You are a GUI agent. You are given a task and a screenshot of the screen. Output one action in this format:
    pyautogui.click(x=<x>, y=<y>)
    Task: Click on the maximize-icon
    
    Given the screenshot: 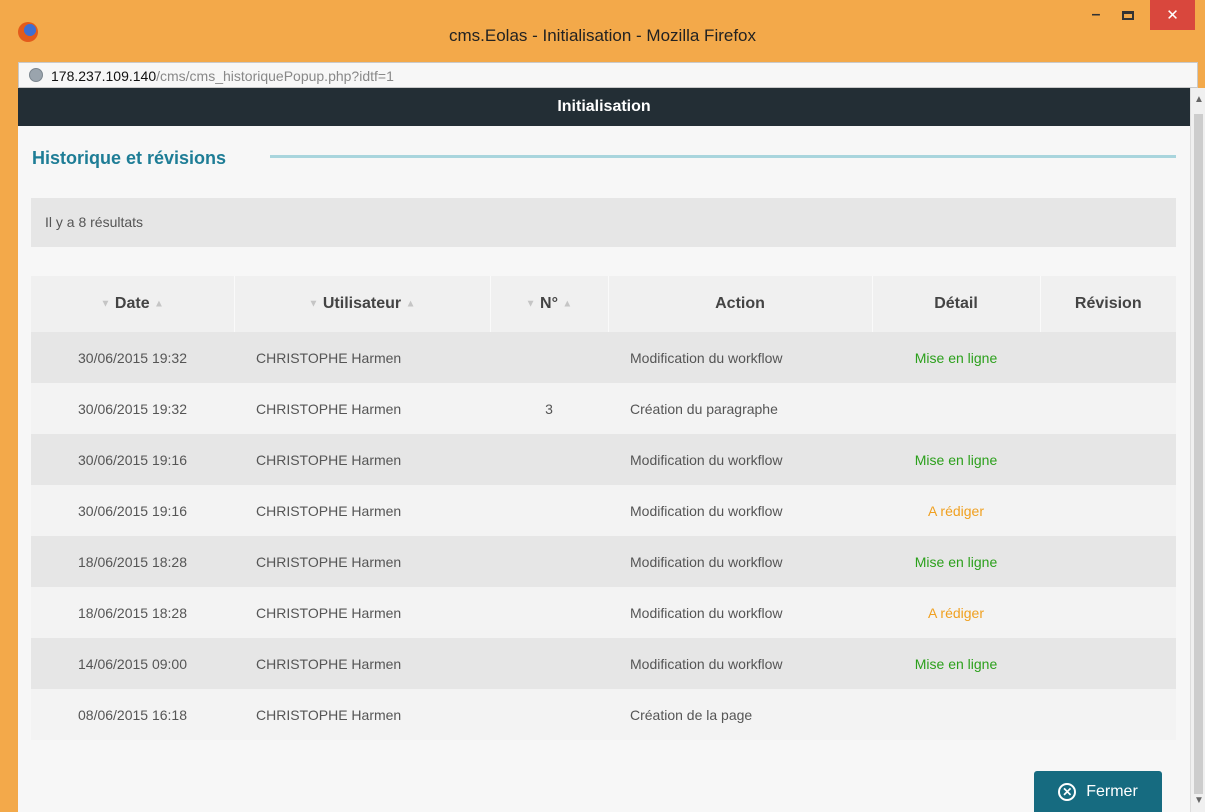 What is the action you would take?
    pyautogui.click(x=1128, y=15)
    